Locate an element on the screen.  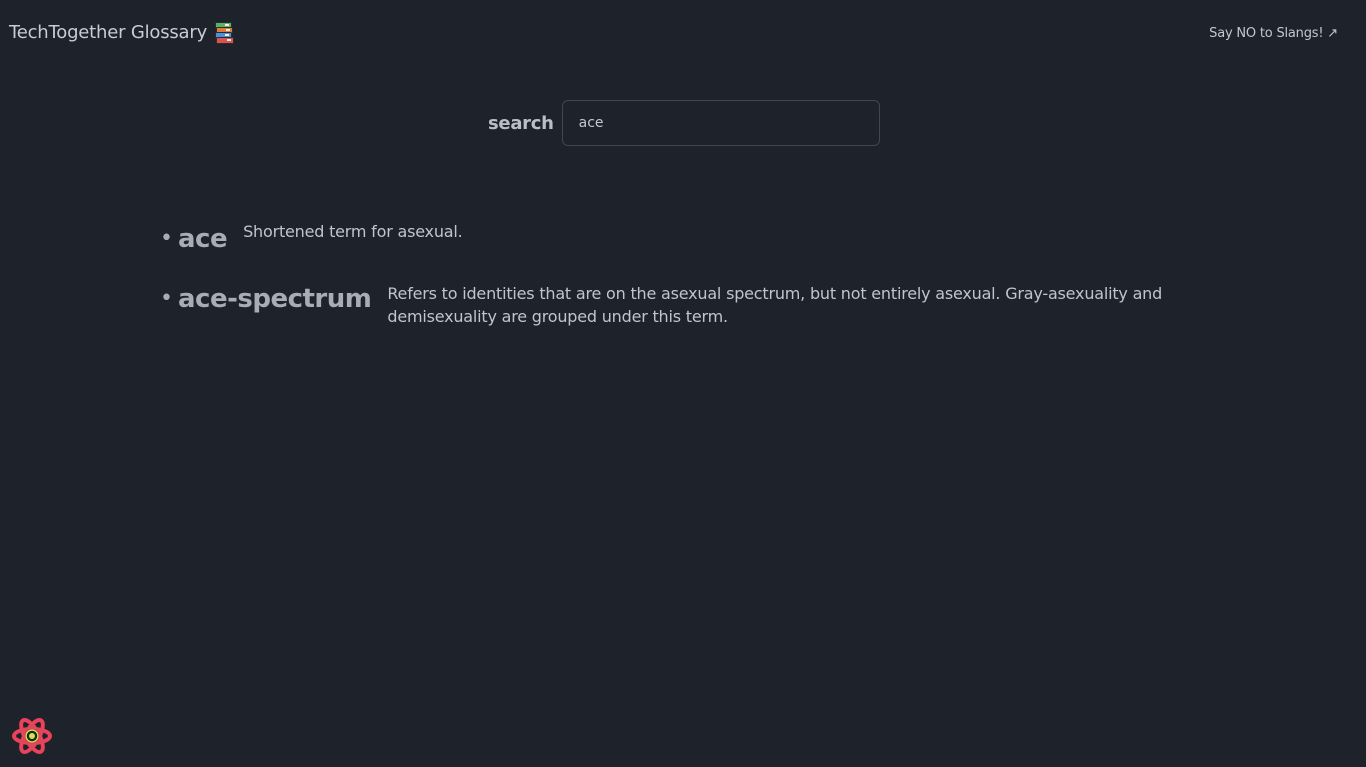
search-input is located at coordinates (720, 123).